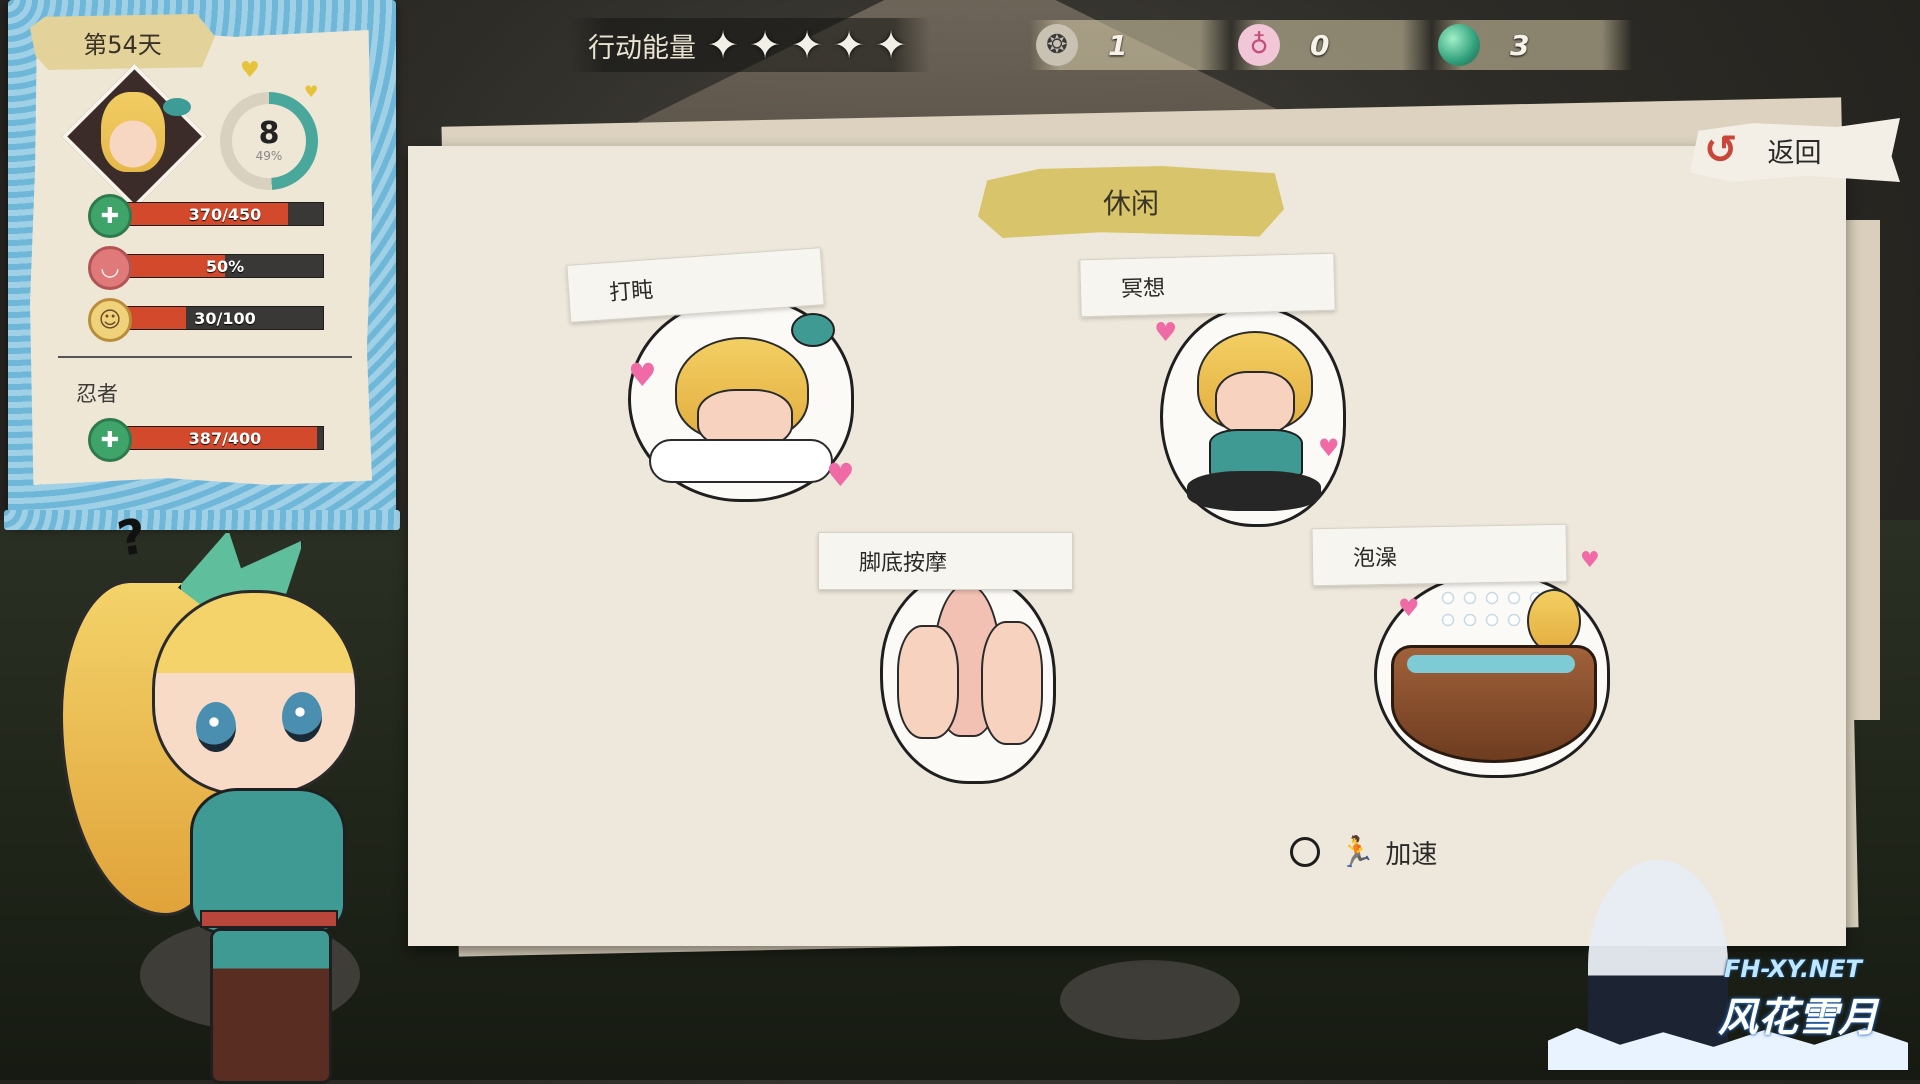 The height and width of the screenshot is (1084, 1920). I want to click on bath-water, so click(1491, 664).